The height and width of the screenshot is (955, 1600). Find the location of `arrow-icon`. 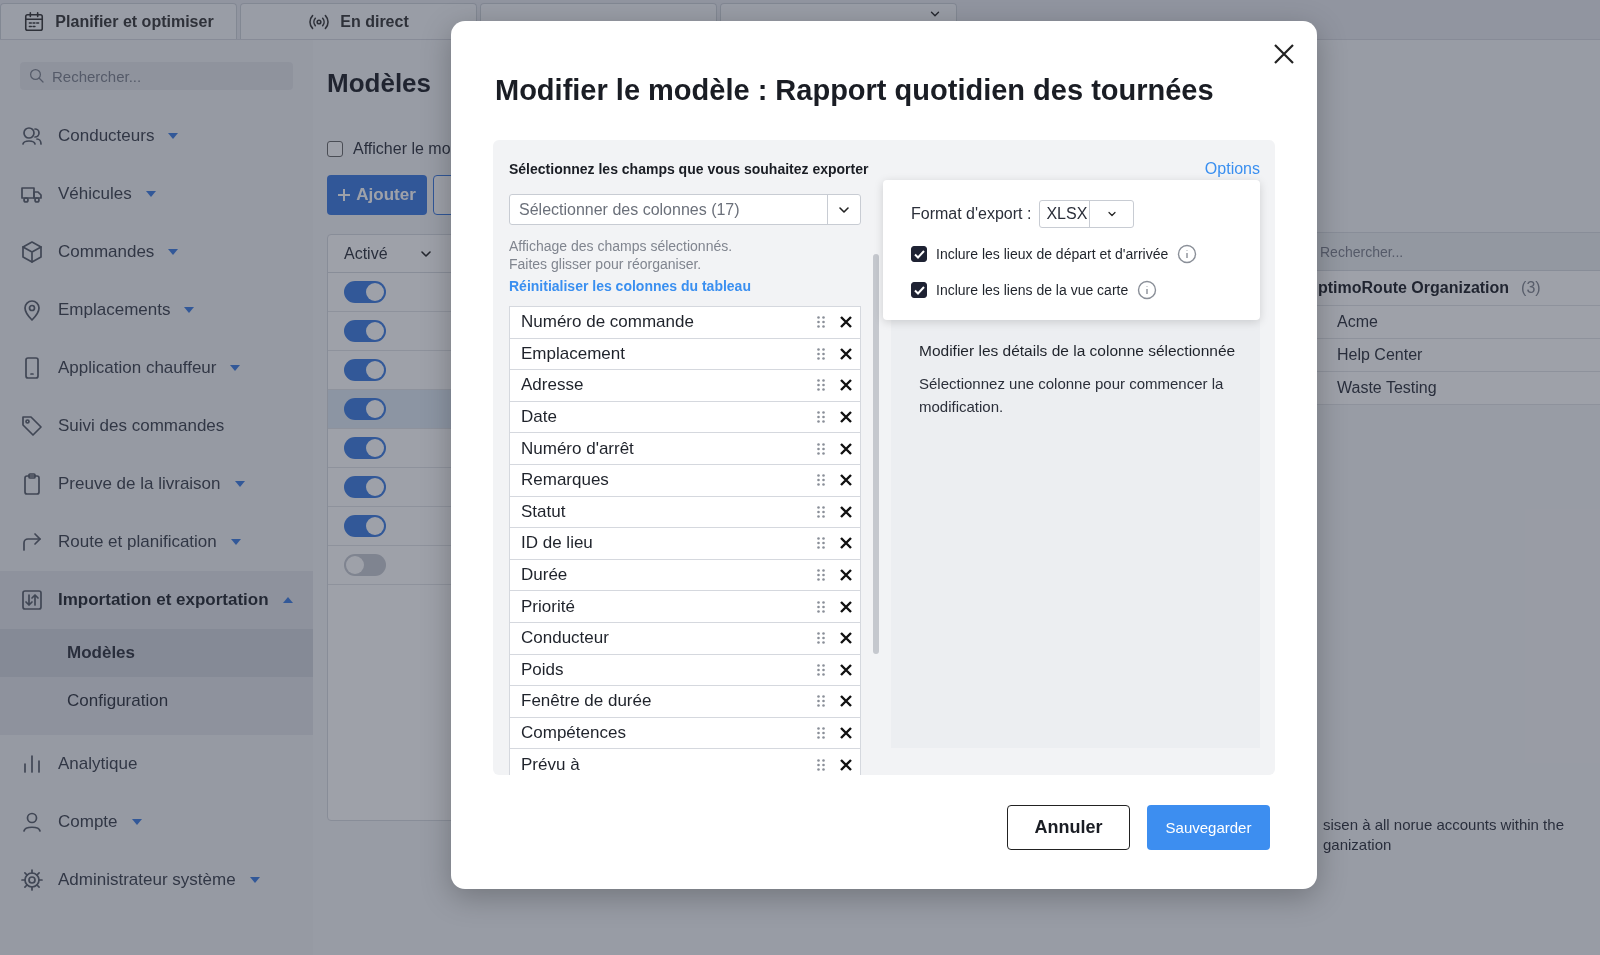

arrow-icon is located at coordinates (32, 542).